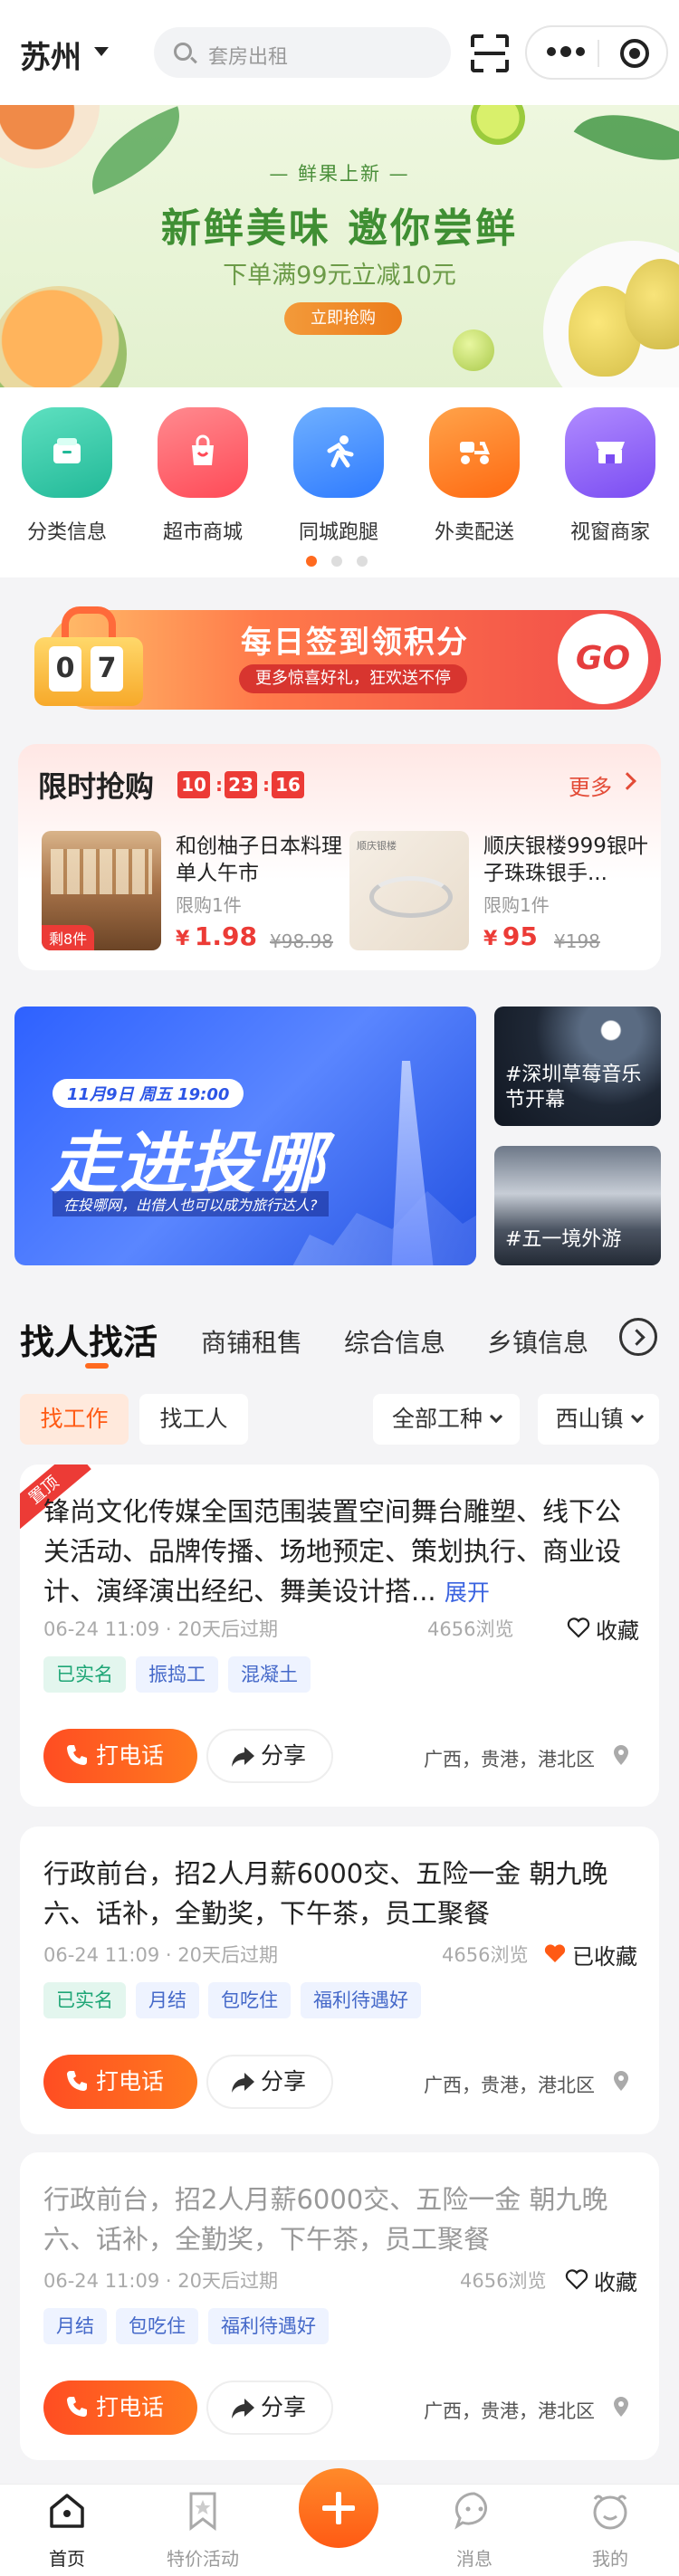 The image size is (679, 2576). Describe the element at coordinates (604, 475) in the screenshot. I see `category-item: 视窗商家` at that location.